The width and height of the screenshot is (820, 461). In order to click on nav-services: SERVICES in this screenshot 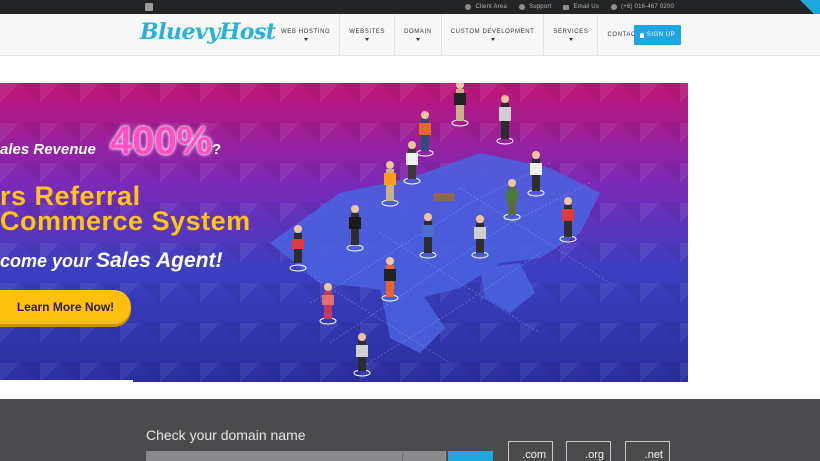, I will do `click(571, 35)`.